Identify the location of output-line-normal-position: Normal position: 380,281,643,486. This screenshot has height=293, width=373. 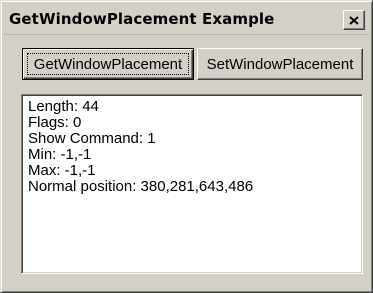
(141, 186).